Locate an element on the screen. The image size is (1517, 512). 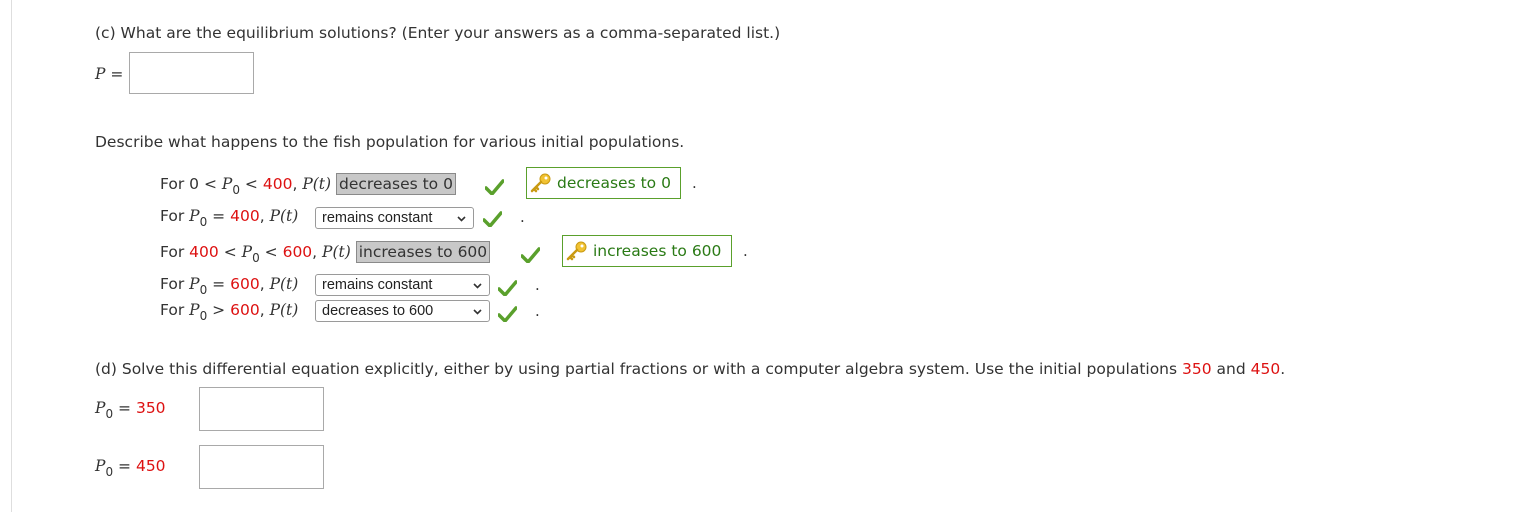
equilibrium-input is located at coordinates (191, 73).